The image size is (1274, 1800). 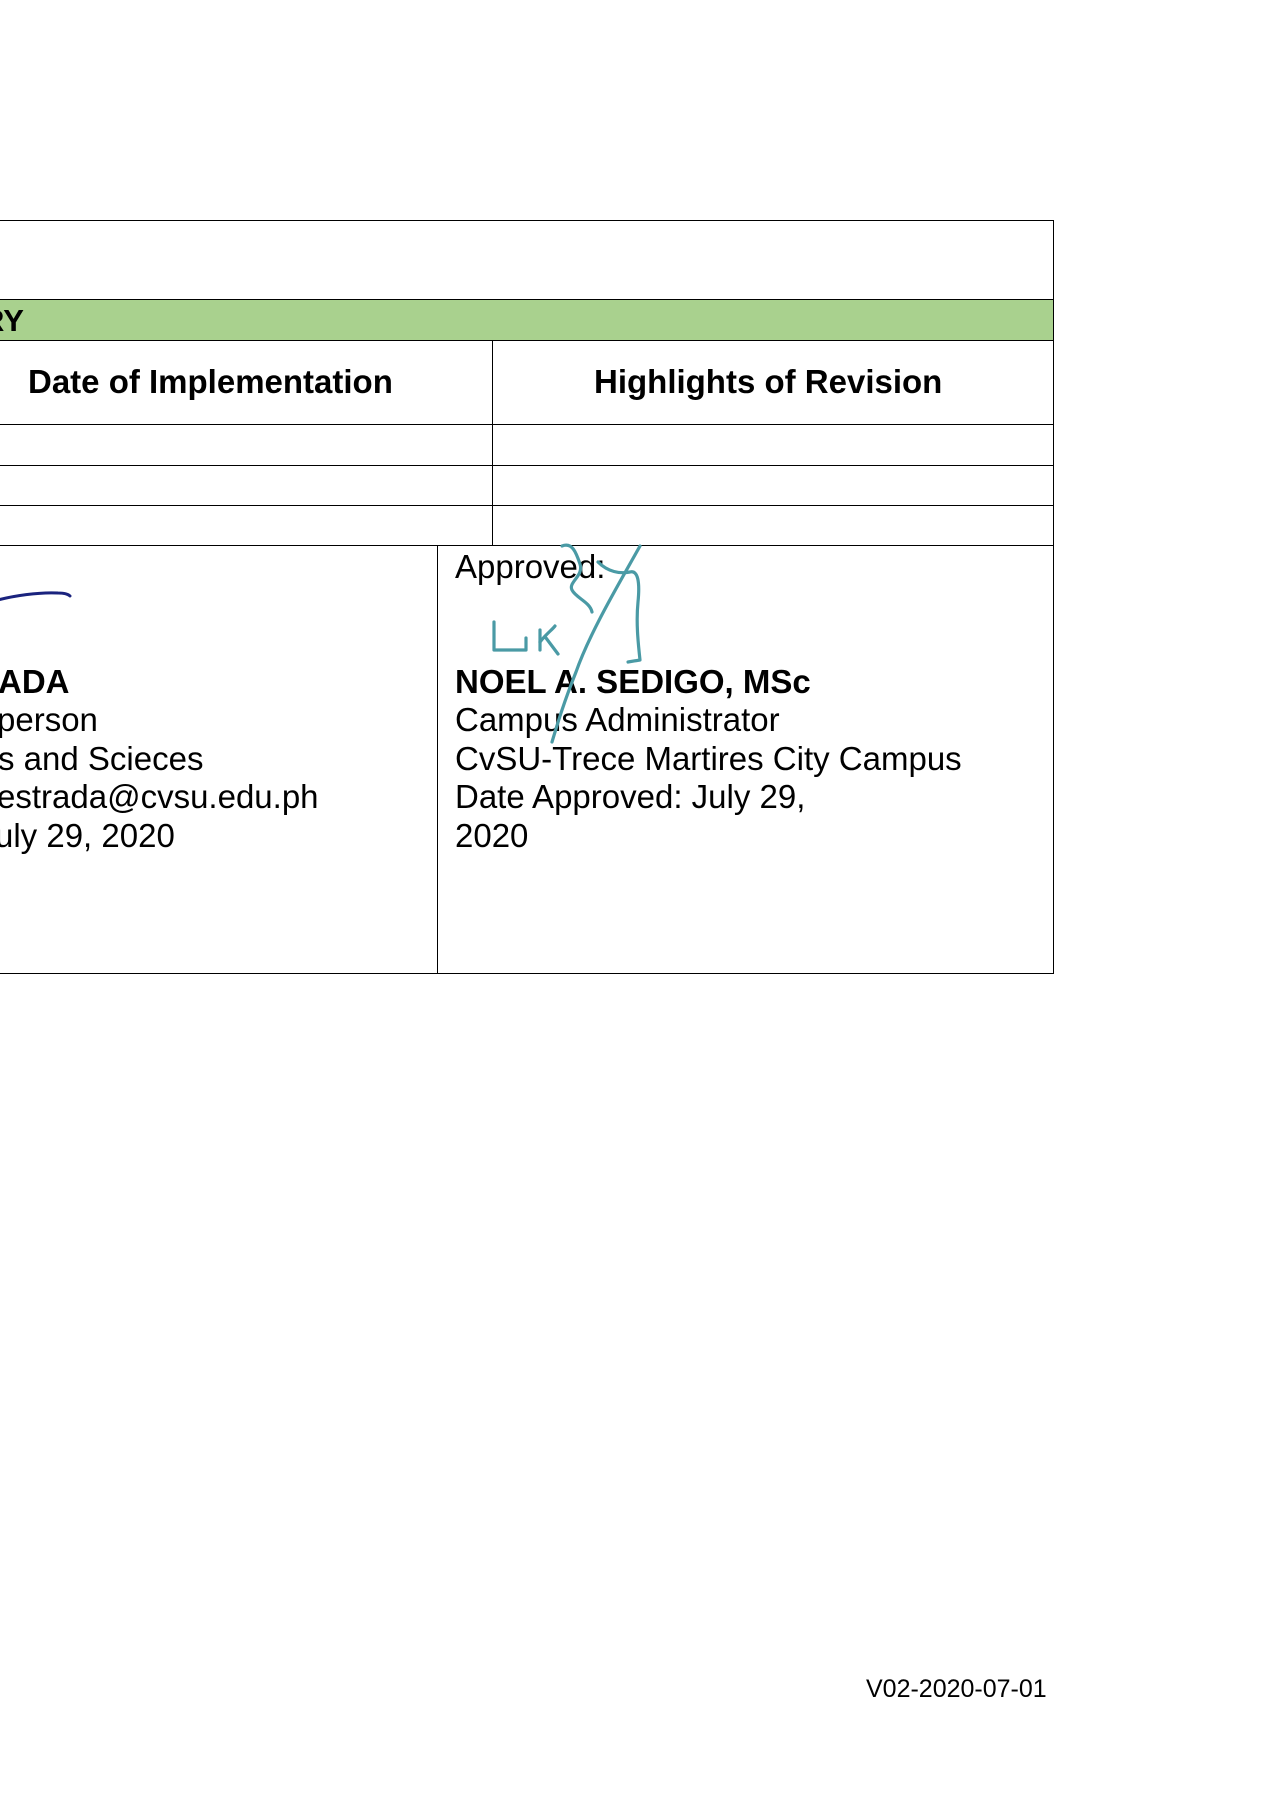 What do you see at coordinates (49, 719) in the screenshot?
I see `prepared-by-position: person` at bounding box center [49, 719].